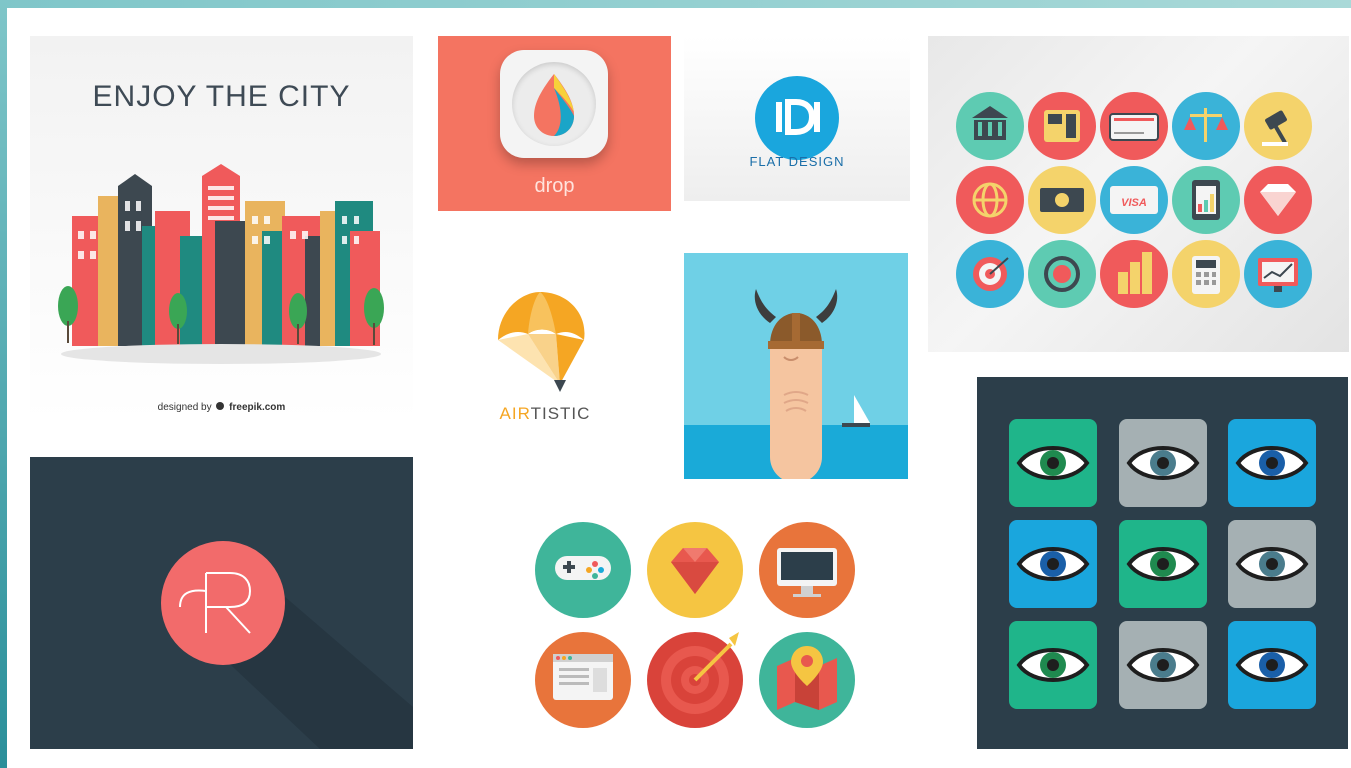  Describe the element at coordinates (583, 570) in the screenshot. I see `gamepad-icon` at that location.